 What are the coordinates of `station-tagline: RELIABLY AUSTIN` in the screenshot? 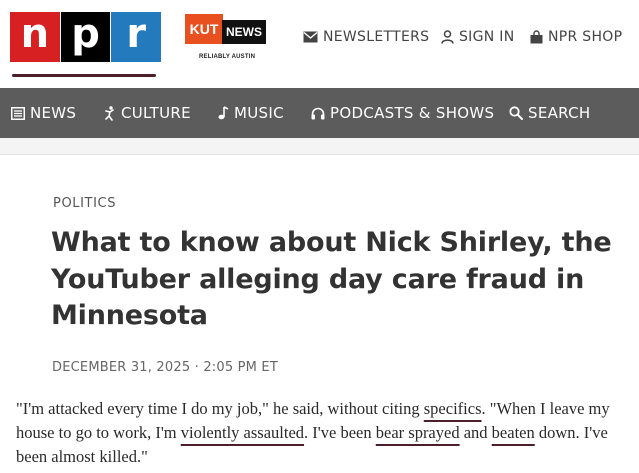 It's located at (227, 57).